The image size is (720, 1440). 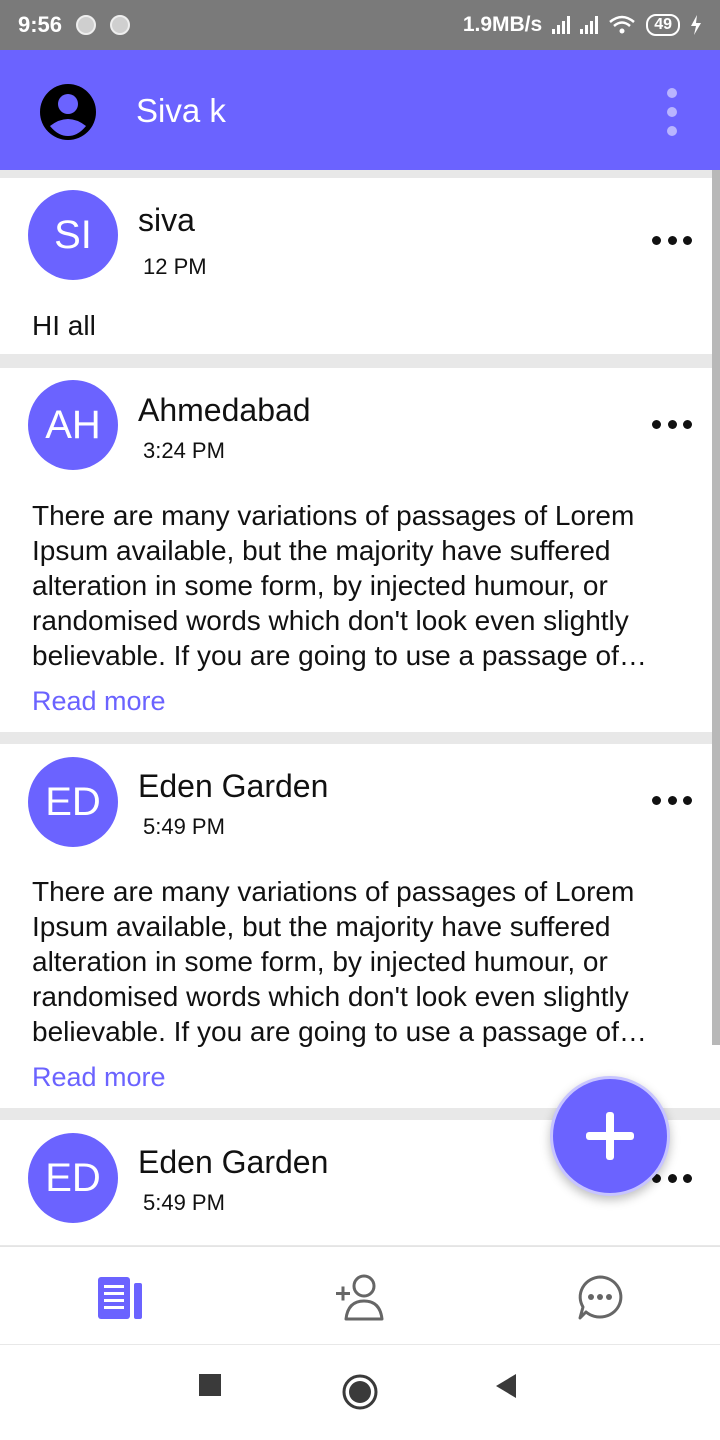 I want to click on system-navigation-bar, so click(x=360, y=1392).